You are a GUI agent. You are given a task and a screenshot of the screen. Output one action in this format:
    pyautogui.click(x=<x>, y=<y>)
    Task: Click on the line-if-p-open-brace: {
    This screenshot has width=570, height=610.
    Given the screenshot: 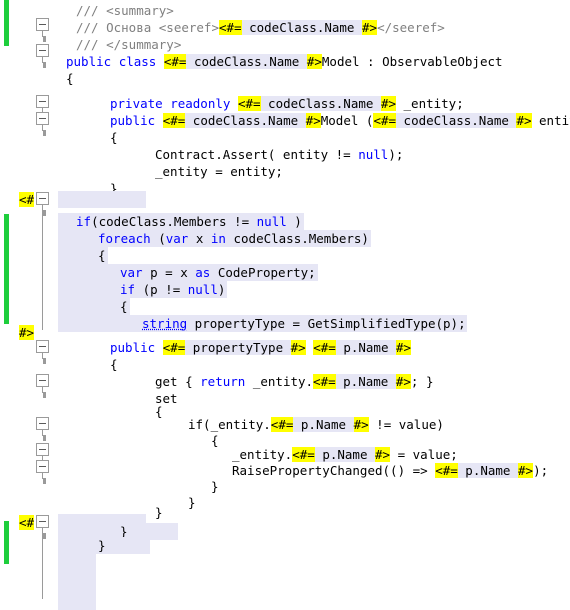 What is the action you would take?
    pyautogui.click(x=124, y=306)
    